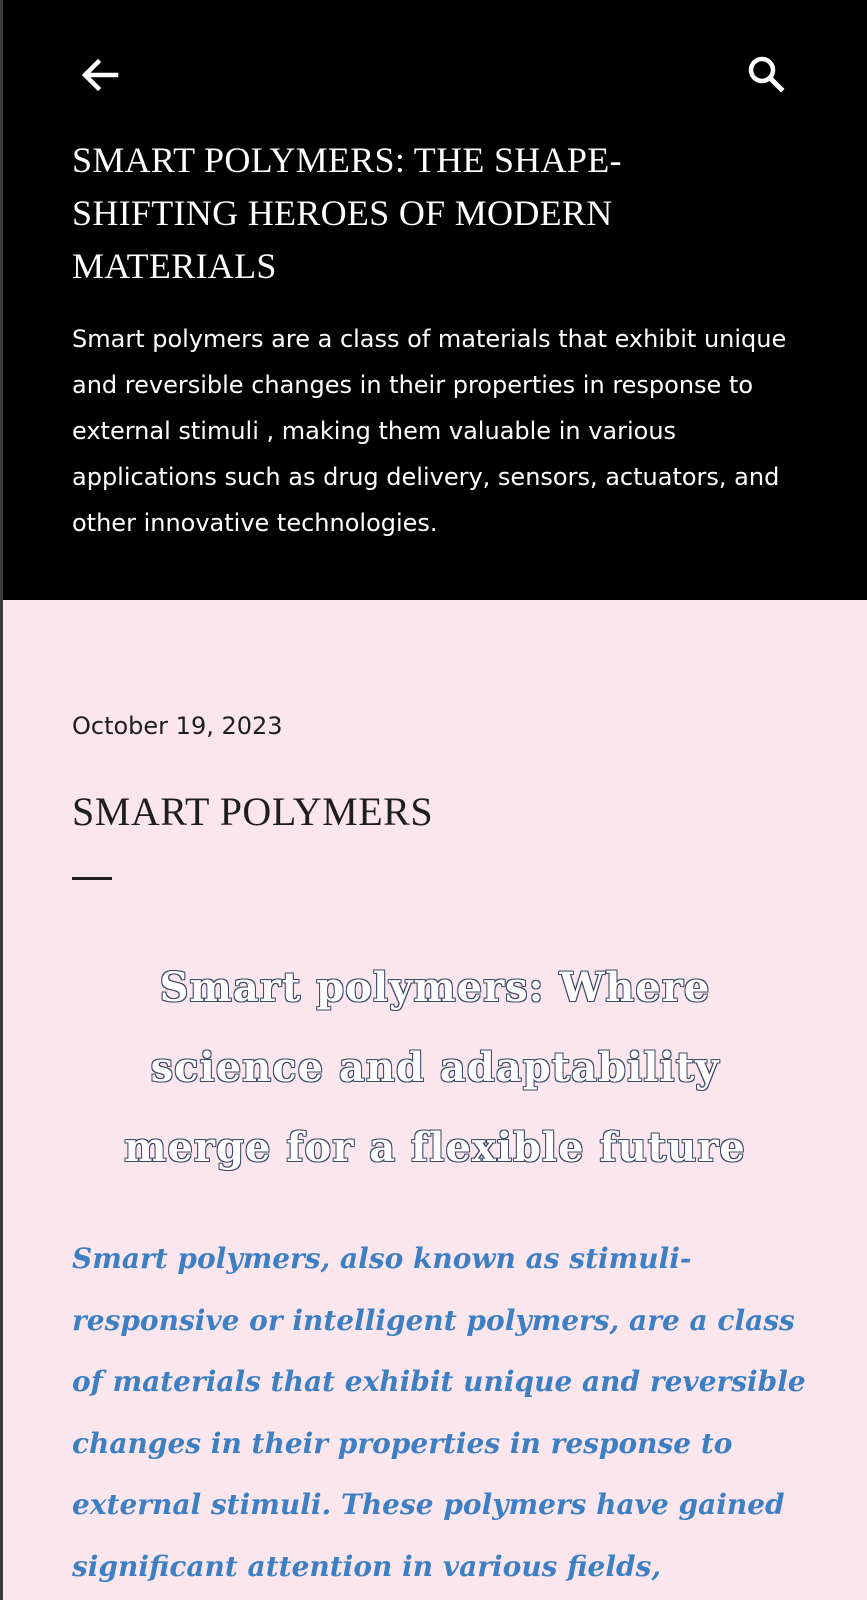  I want to click on post-date: October 19, 2023, so click(177, 726).